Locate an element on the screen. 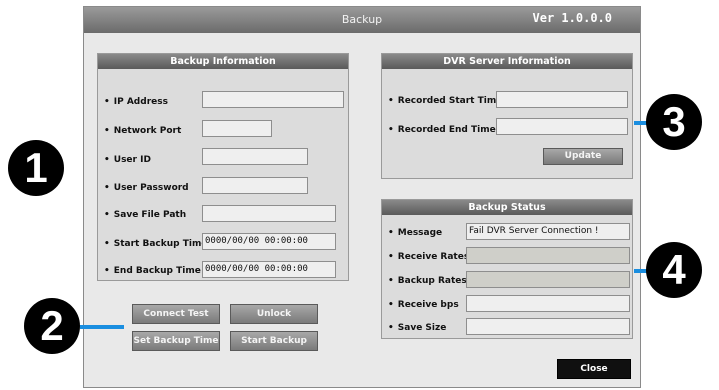 The width and height of the screenshot is (719, 390). callout-1: 1 is located at coordinates (36, 168).